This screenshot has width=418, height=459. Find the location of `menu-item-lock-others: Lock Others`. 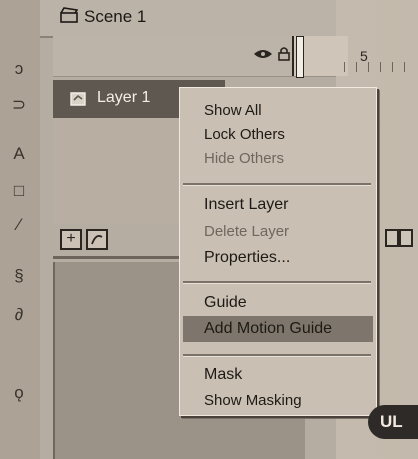

menu-item-lock-others: Lock Others is located at coordinates (244, 134).